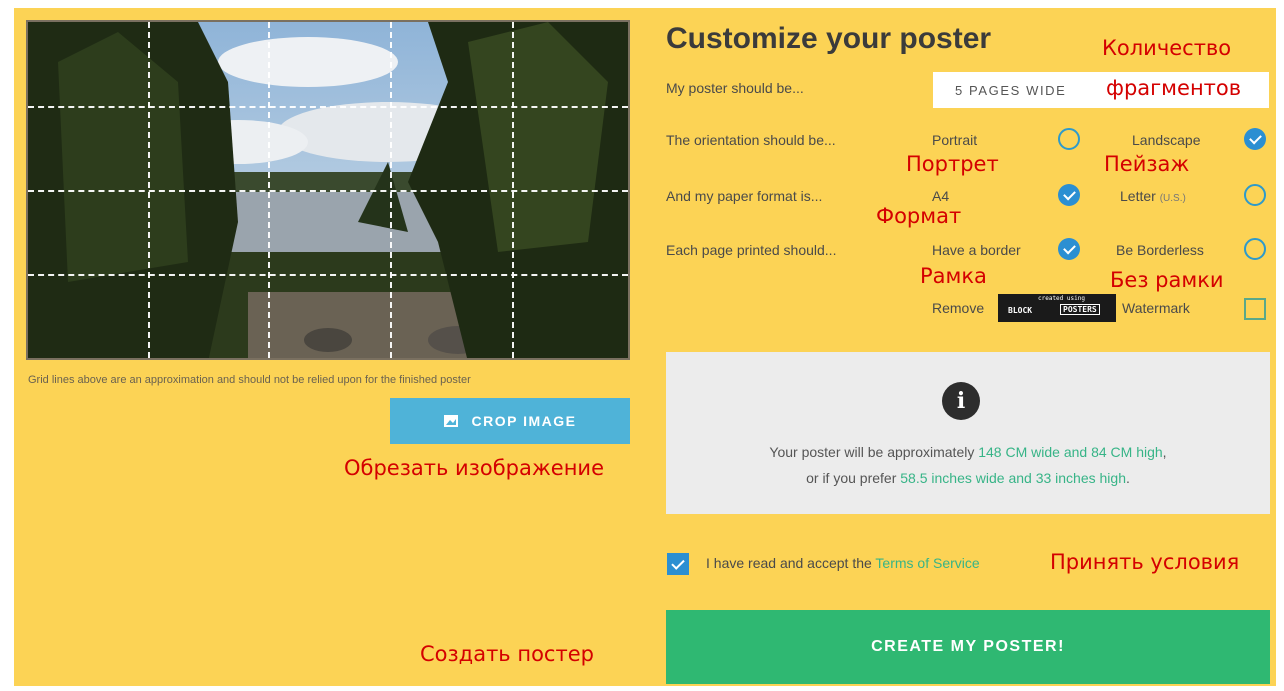 This screenshot has height=691, width=1284. I want to click on info-line2-prefix: or if you prefer, so click(853, 478).